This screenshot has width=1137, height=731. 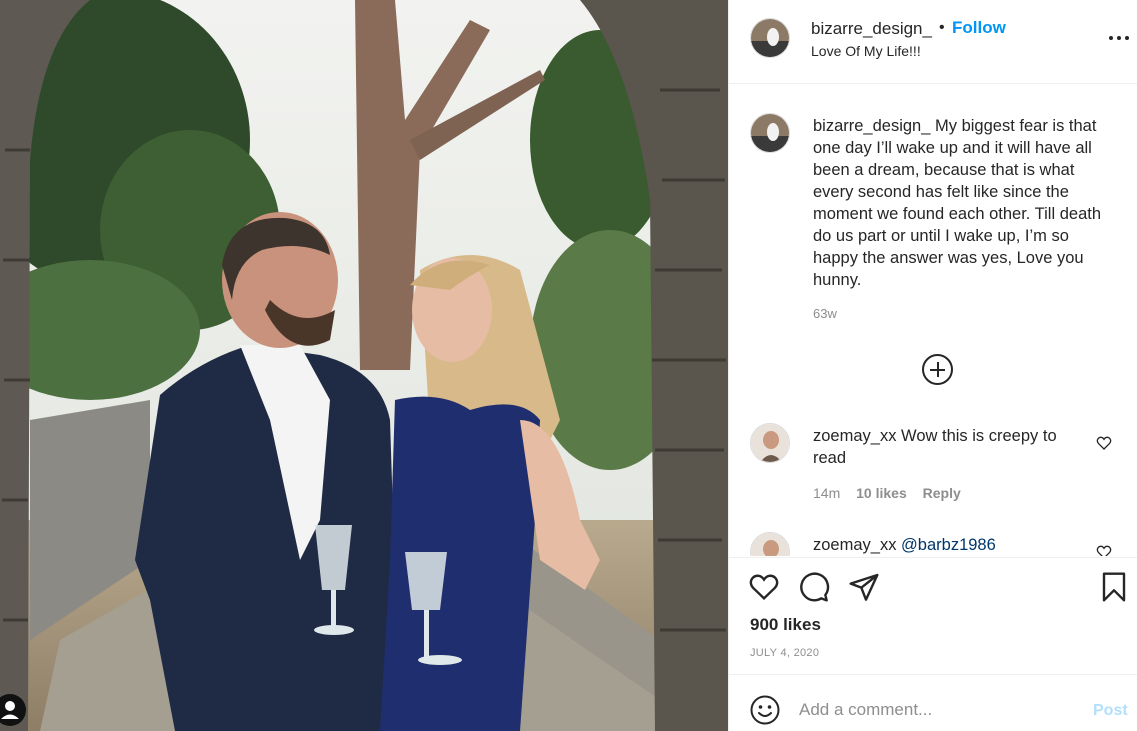 I want to click on user-circle-icon, so click(x=14, y=710).